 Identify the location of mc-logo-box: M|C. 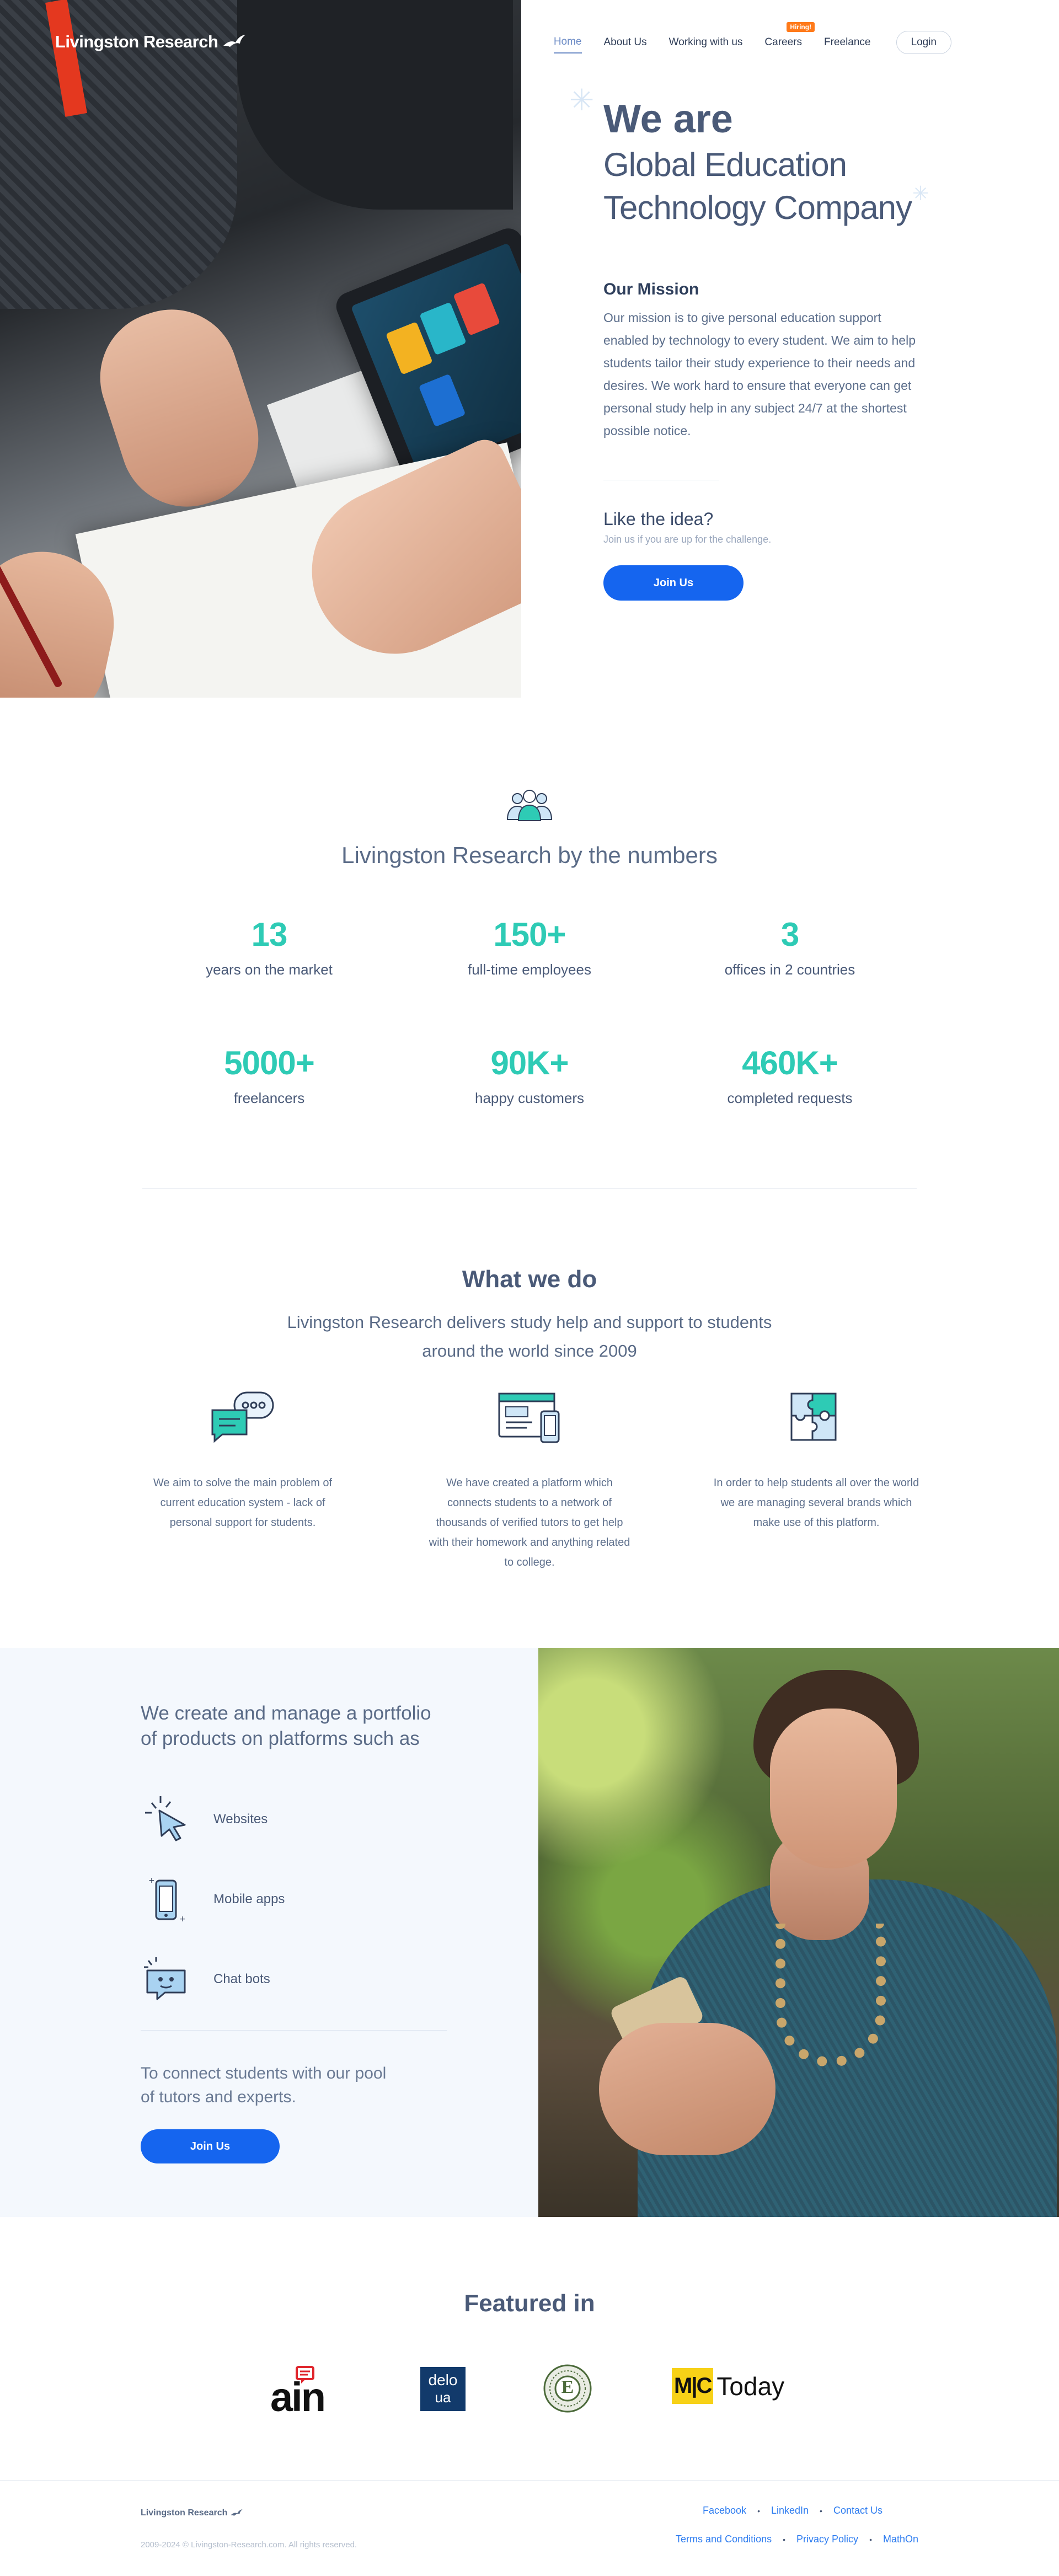
(693, 2386).